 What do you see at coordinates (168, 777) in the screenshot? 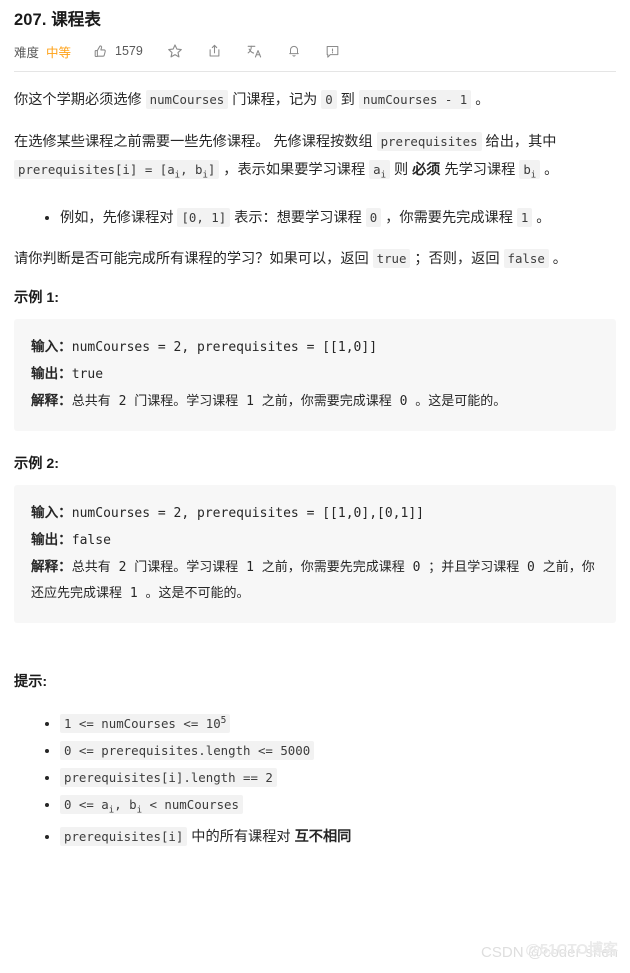
I see `constraint-pair-length: prerequisites[i].length == 2` at bounding box center [168, 777].